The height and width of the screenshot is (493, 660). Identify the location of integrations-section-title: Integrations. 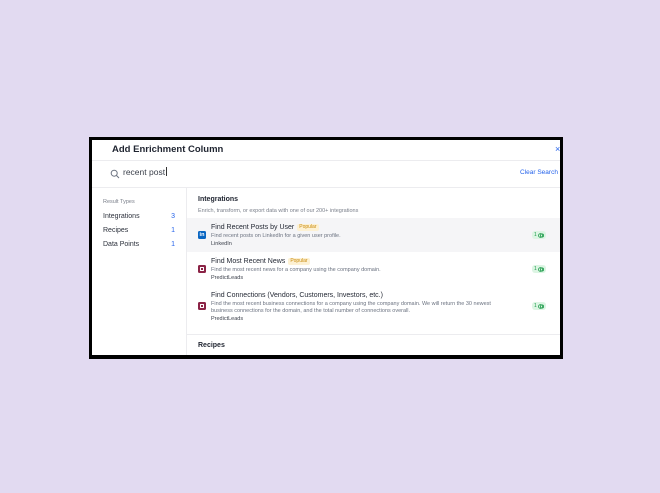
(218, 199).